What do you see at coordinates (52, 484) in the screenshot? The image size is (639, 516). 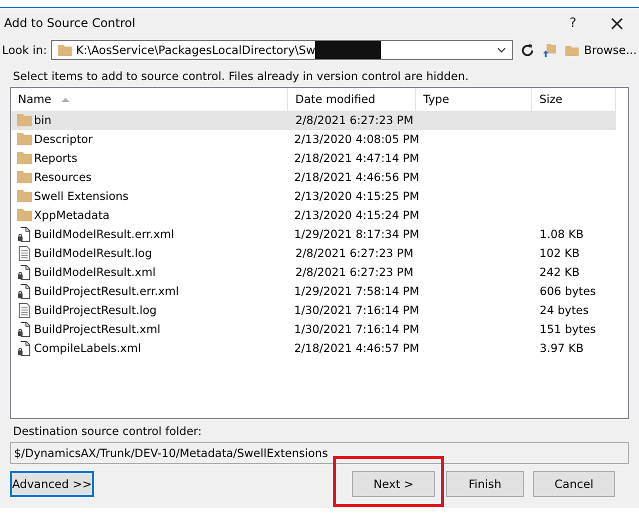 I see `advanced-button: Advanced >>` at bounding box center [52, 484].